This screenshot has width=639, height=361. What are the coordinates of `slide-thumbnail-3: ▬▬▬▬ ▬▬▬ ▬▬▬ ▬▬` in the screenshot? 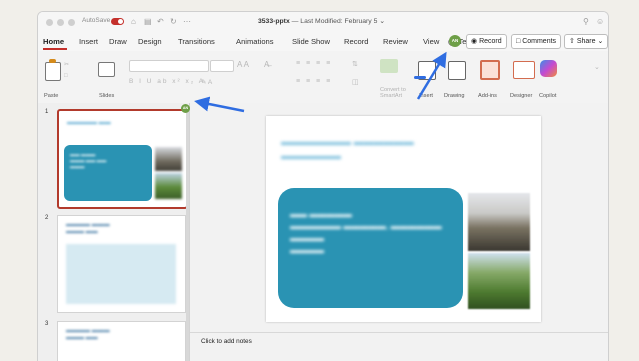 It's located at (121, 341).